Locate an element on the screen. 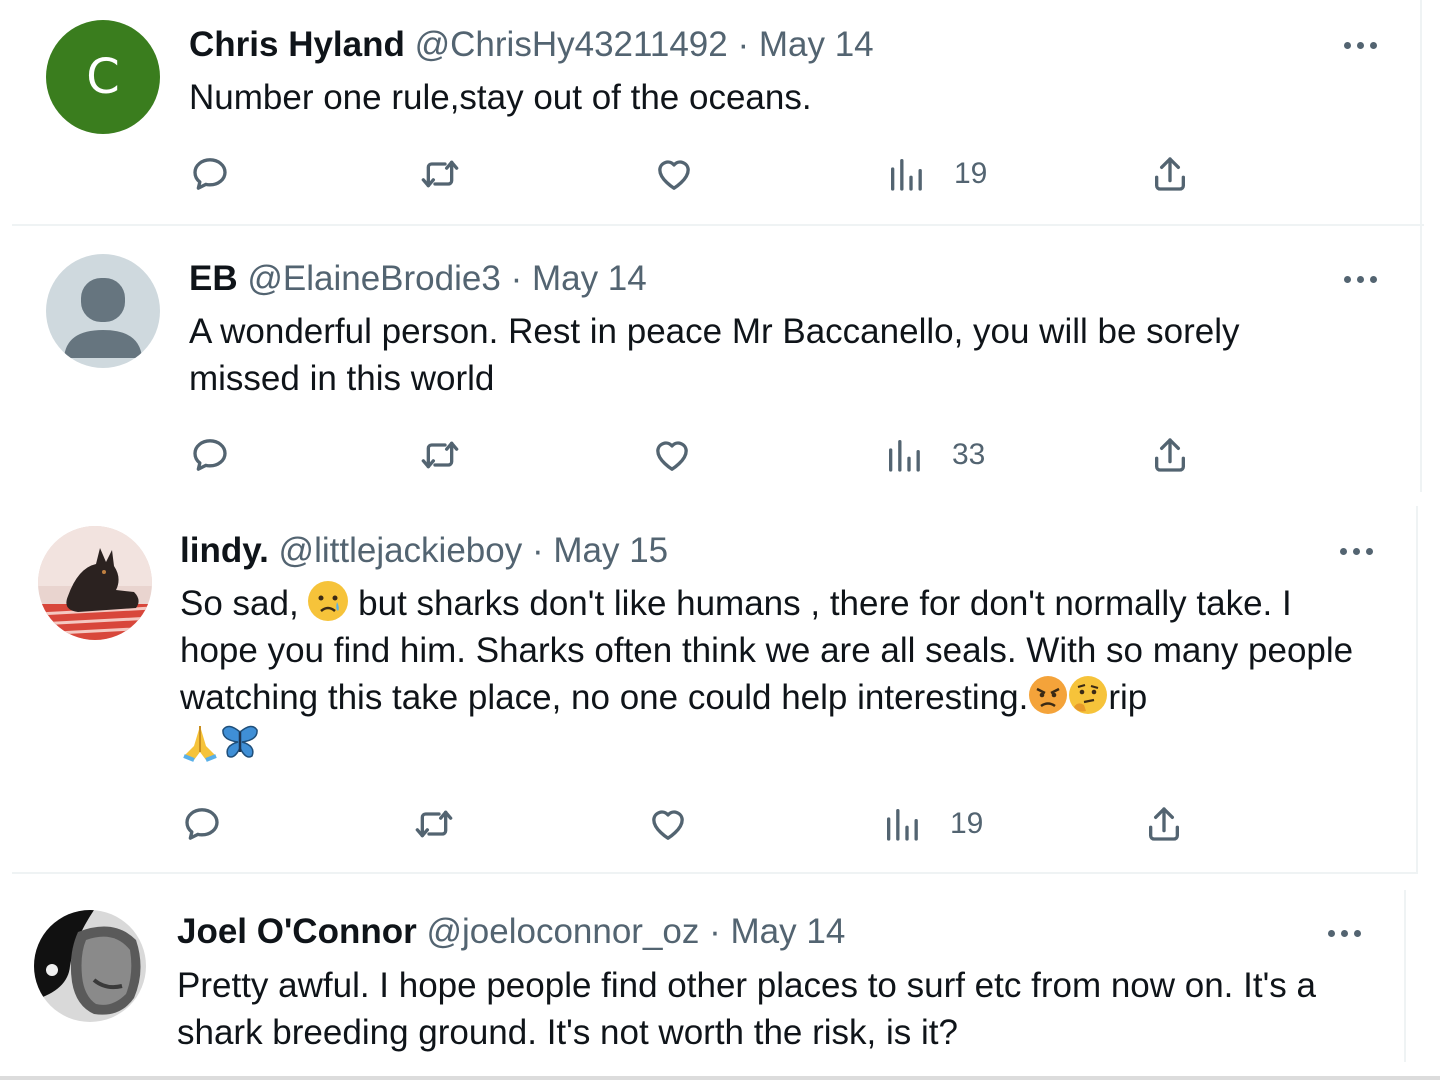 The image size is (1440, 1080). tweet-header: EB @ElaineBrodie3 · May 14 is located at coordinates (418, 279).